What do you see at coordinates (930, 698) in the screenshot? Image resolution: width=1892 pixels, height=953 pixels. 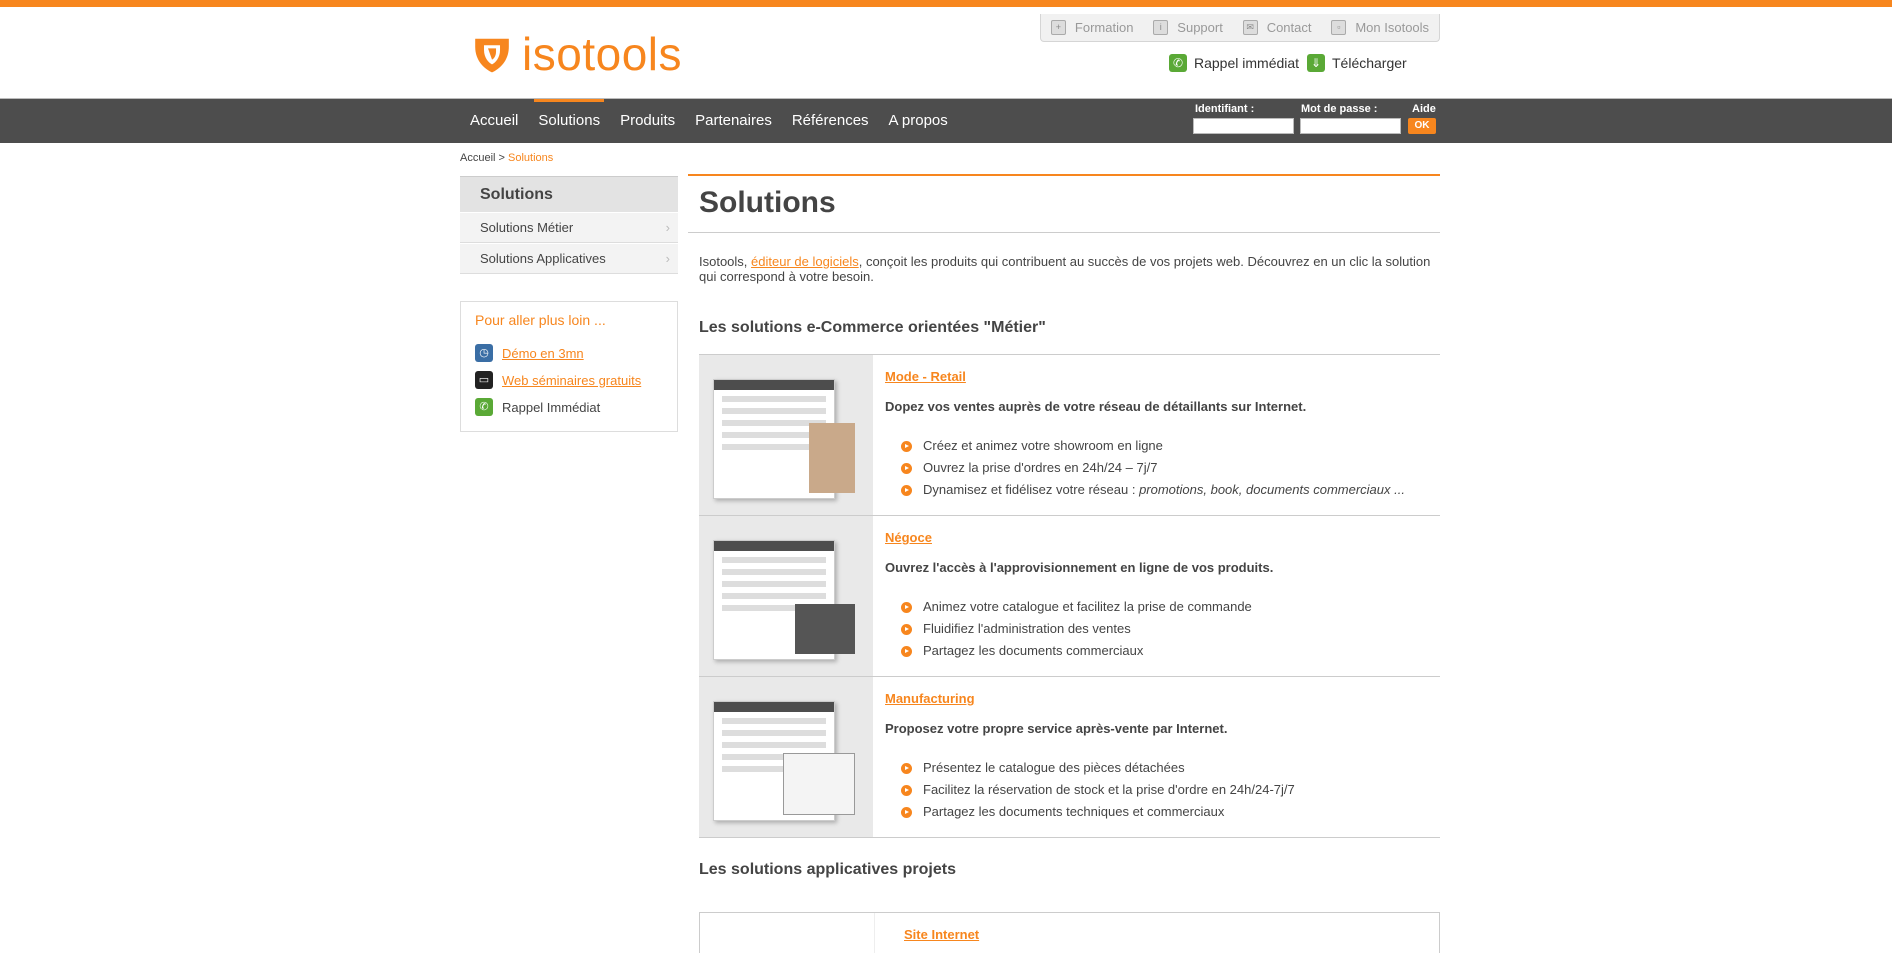 I see `manufacturing-link: Manufacturing` at bounding box center [930, 698].